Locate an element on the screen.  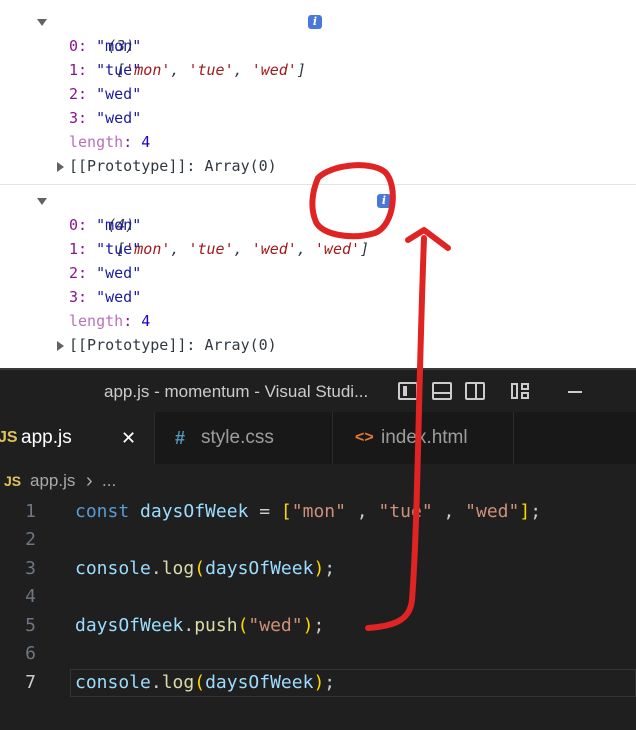
toggle-panel-icon is located at coordinates (442, 391).